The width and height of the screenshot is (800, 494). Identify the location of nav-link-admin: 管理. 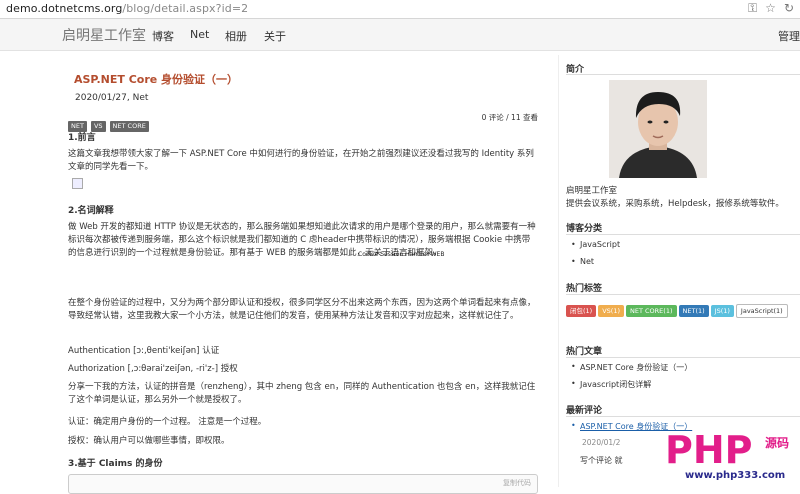
(789, 36).